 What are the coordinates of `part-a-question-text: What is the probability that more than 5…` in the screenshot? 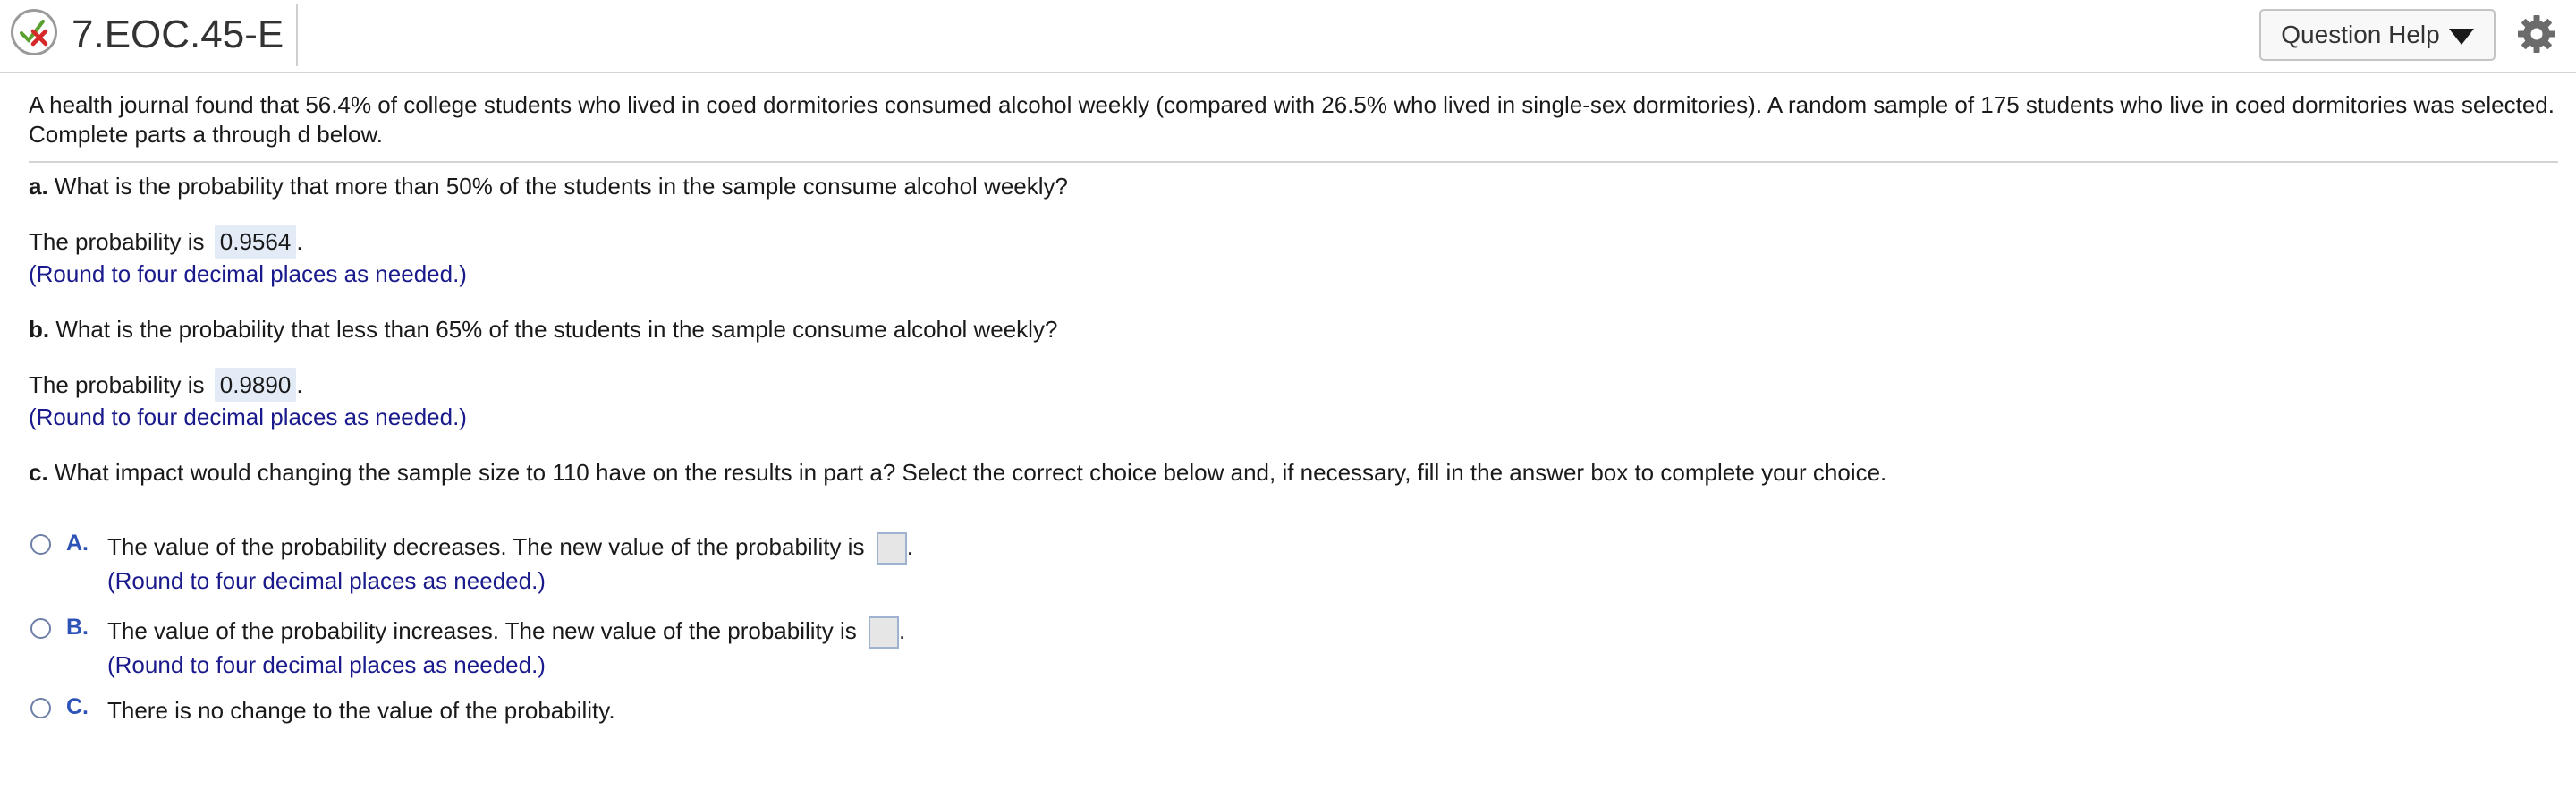 It's located at (561, 186).